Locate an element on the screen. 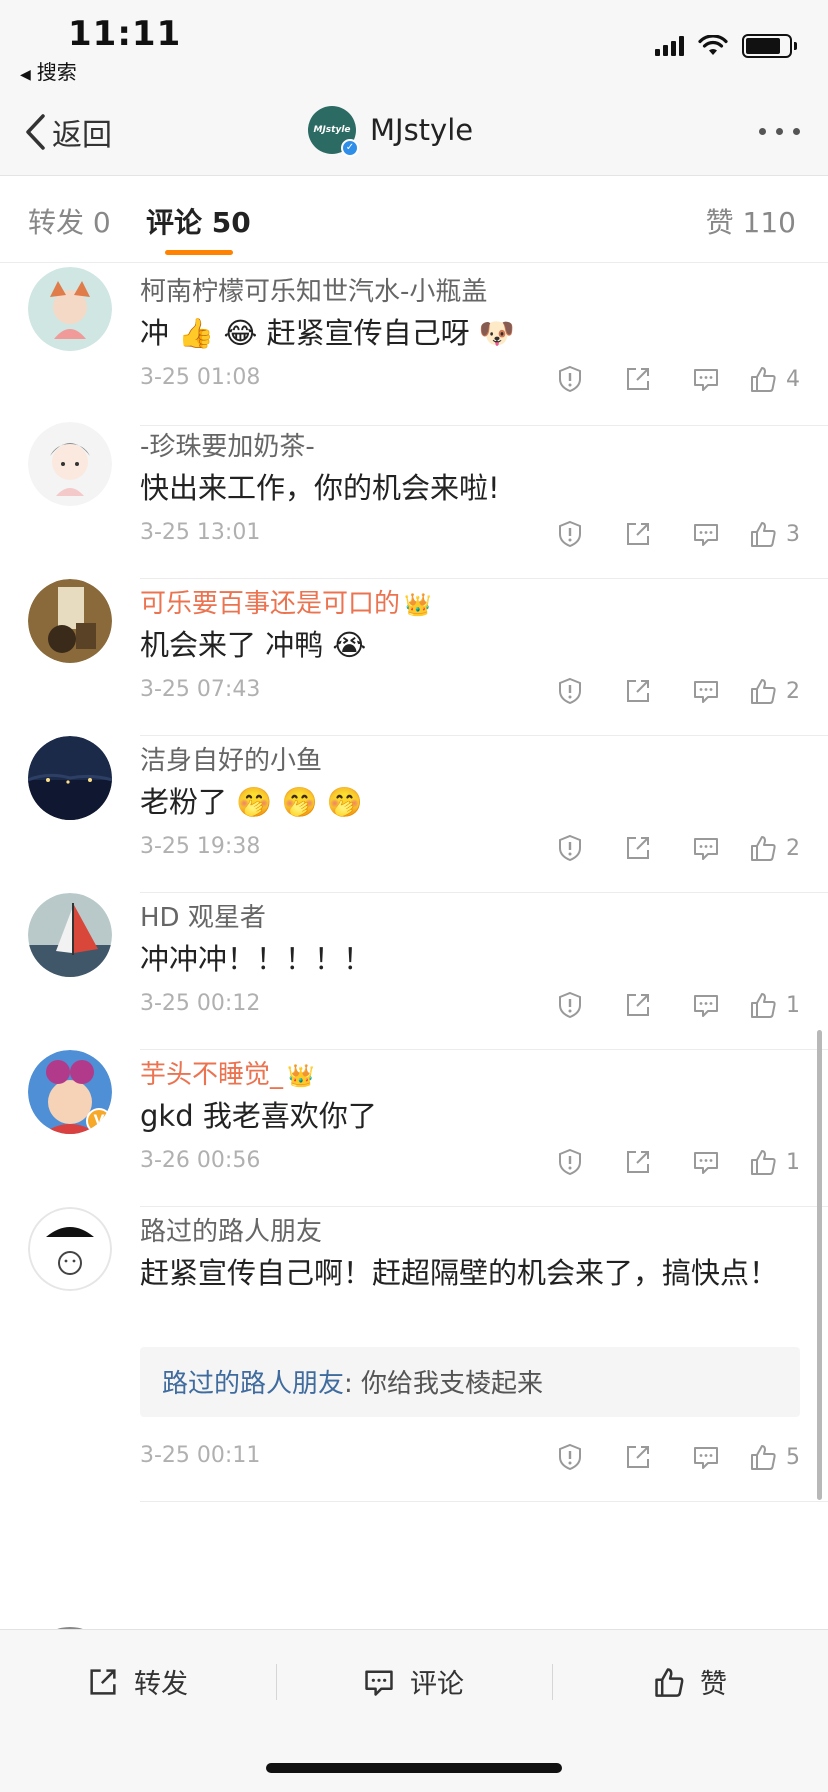 The width and height of the screenshot is (828, 1792). comment-actions: 4 is located at coordinates (668, 379).